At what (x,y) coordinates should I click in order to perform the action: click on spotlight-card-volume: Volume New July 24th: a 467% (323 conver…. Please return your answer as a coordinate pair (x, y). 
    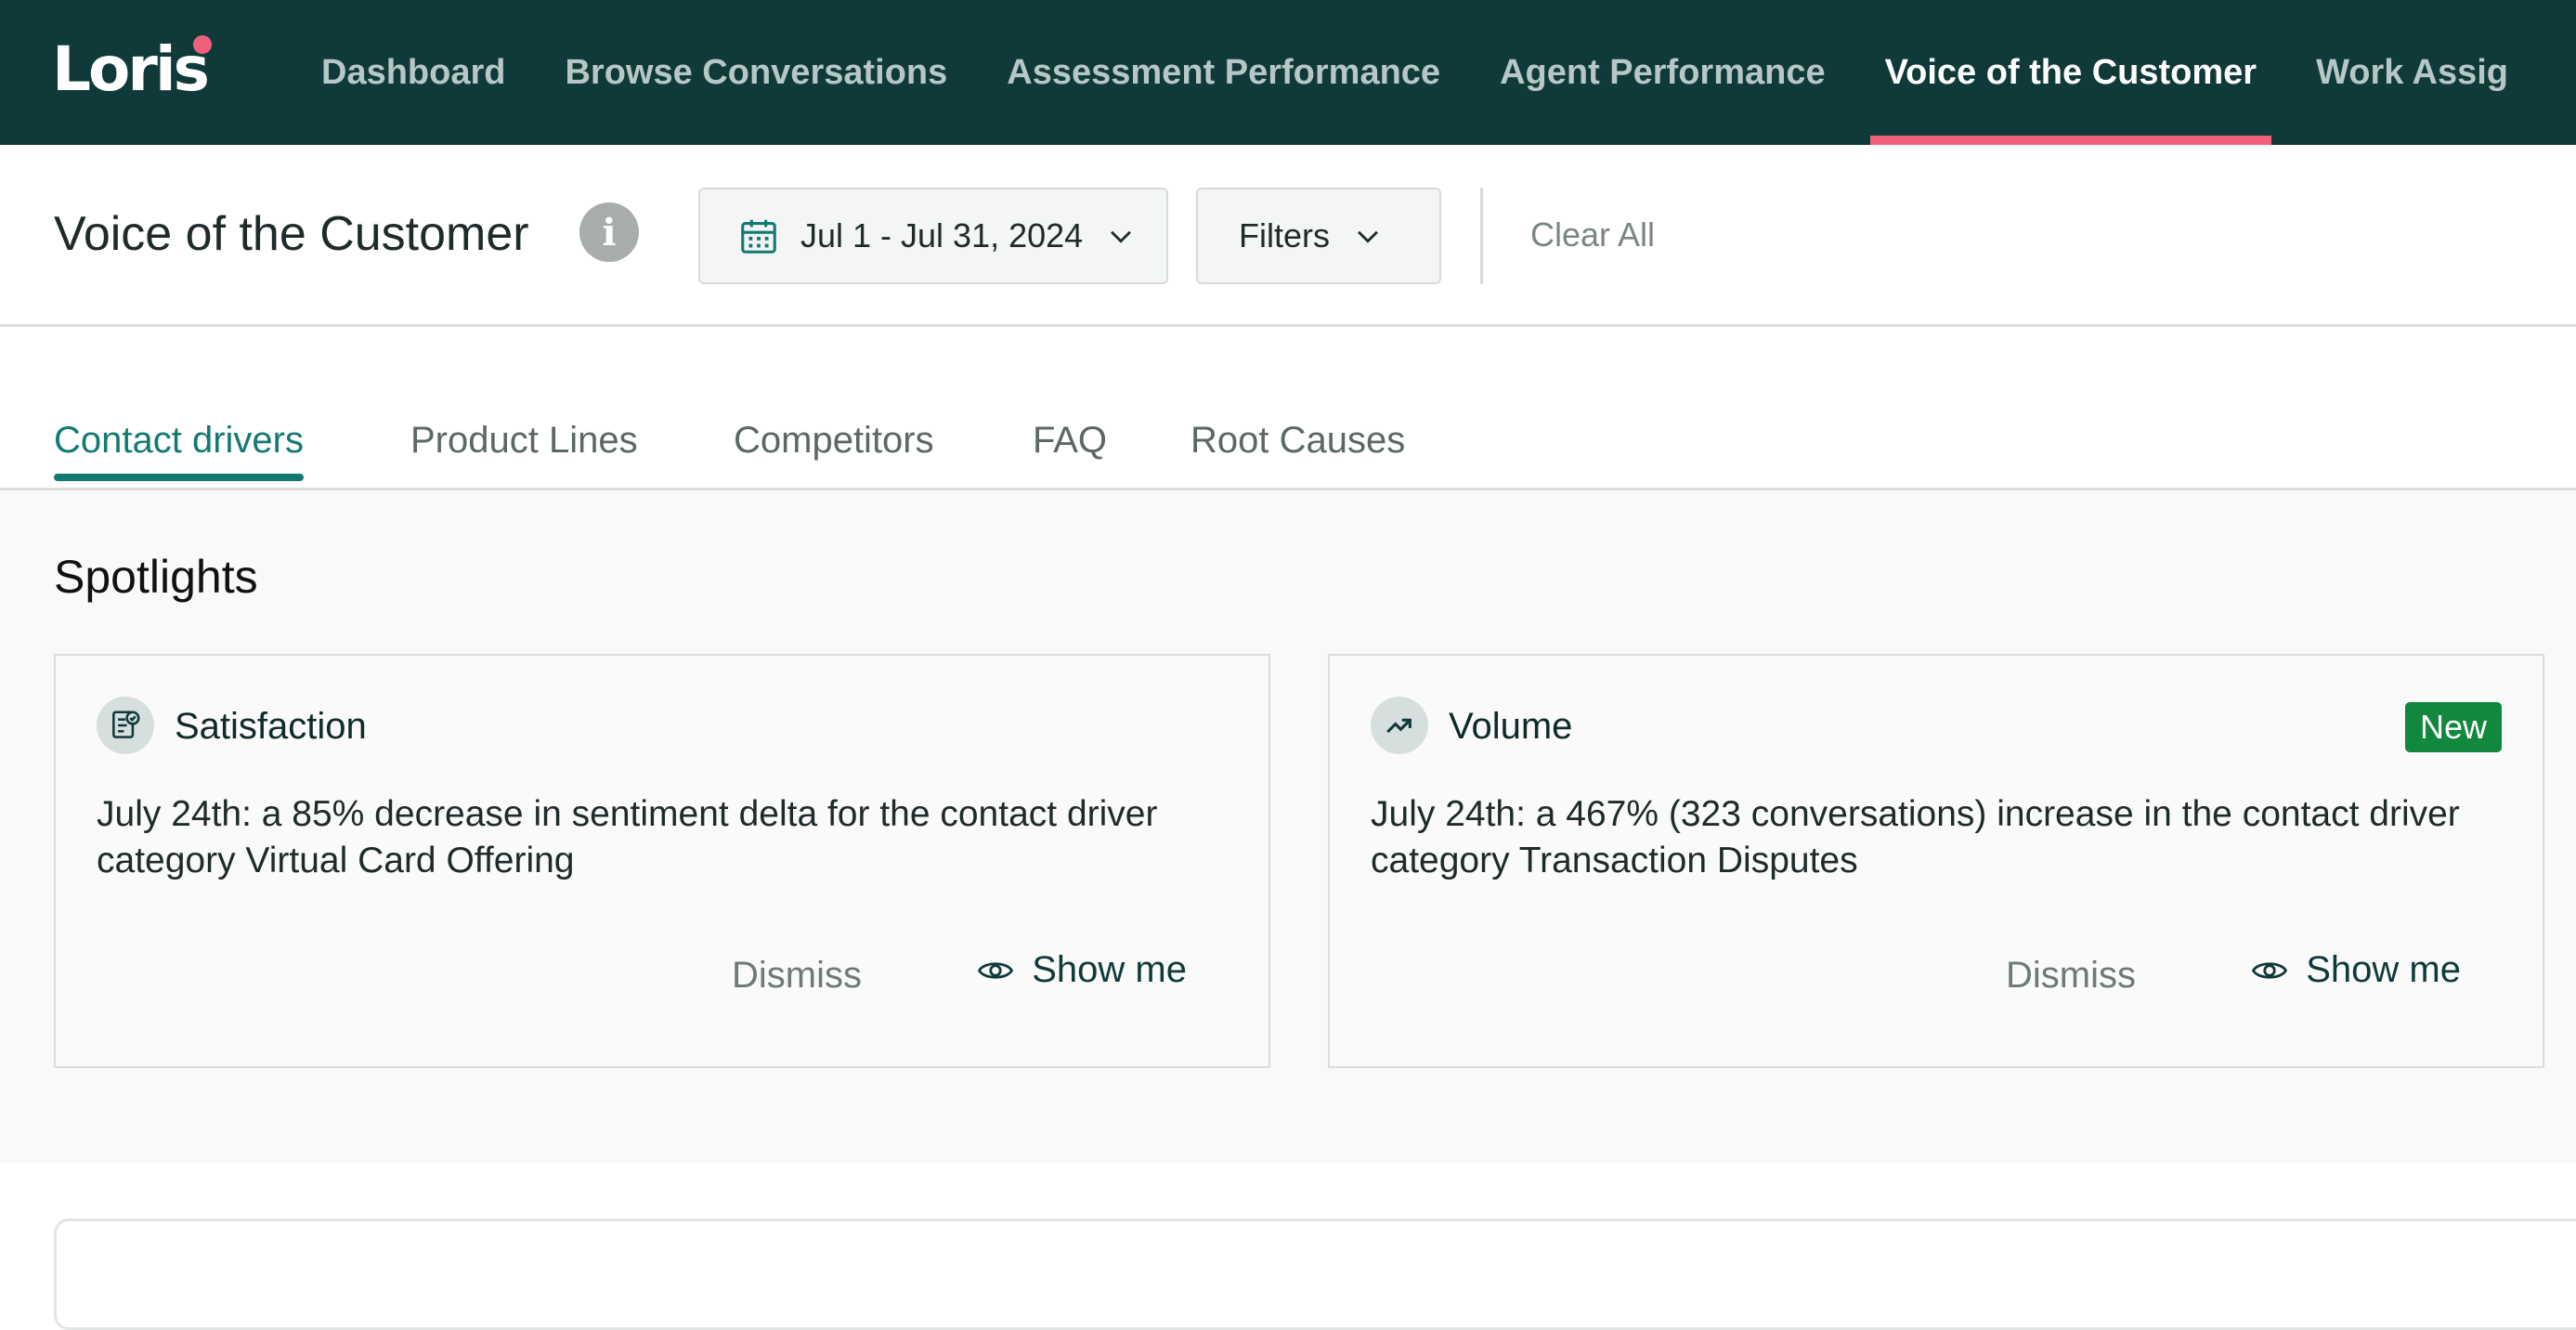
    Looking at the image, I should click on (1936, 861).